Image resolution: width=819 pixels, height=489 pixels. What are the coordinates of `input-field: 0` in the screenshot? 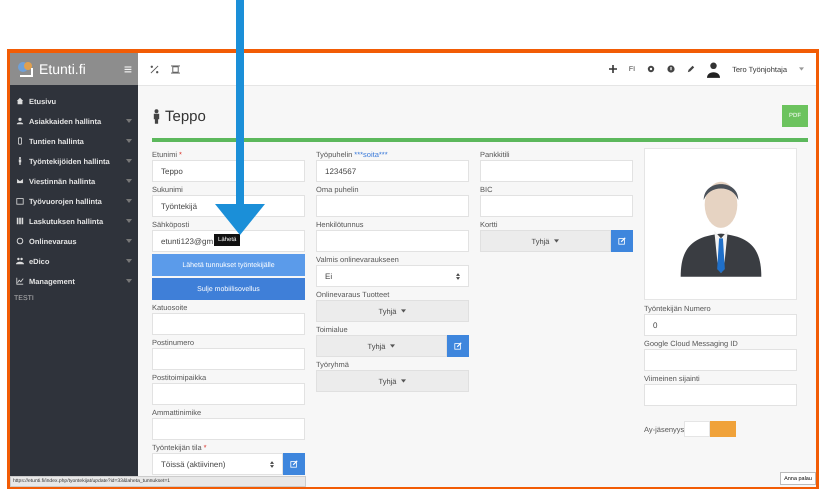 It's located at (720, 325).